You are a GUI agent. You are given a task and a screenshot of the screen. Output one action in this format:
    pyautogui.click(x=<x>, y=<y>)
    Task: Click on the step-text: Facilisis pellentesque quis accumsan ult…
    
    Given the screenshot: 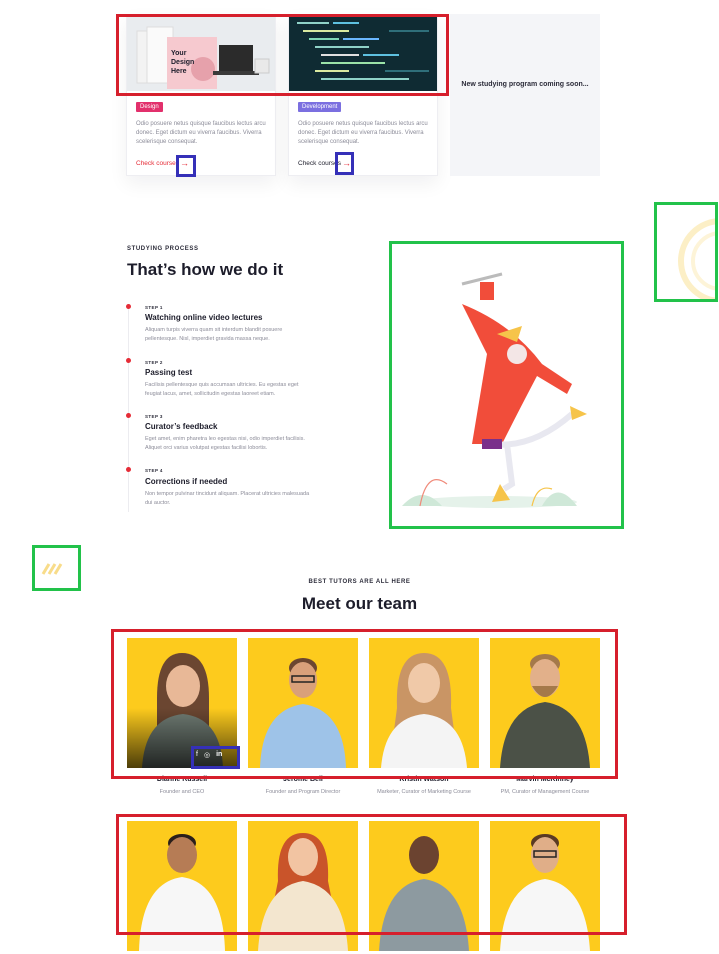 What is the action you would take?
    pyautogui.click(x=222, y=389)
    